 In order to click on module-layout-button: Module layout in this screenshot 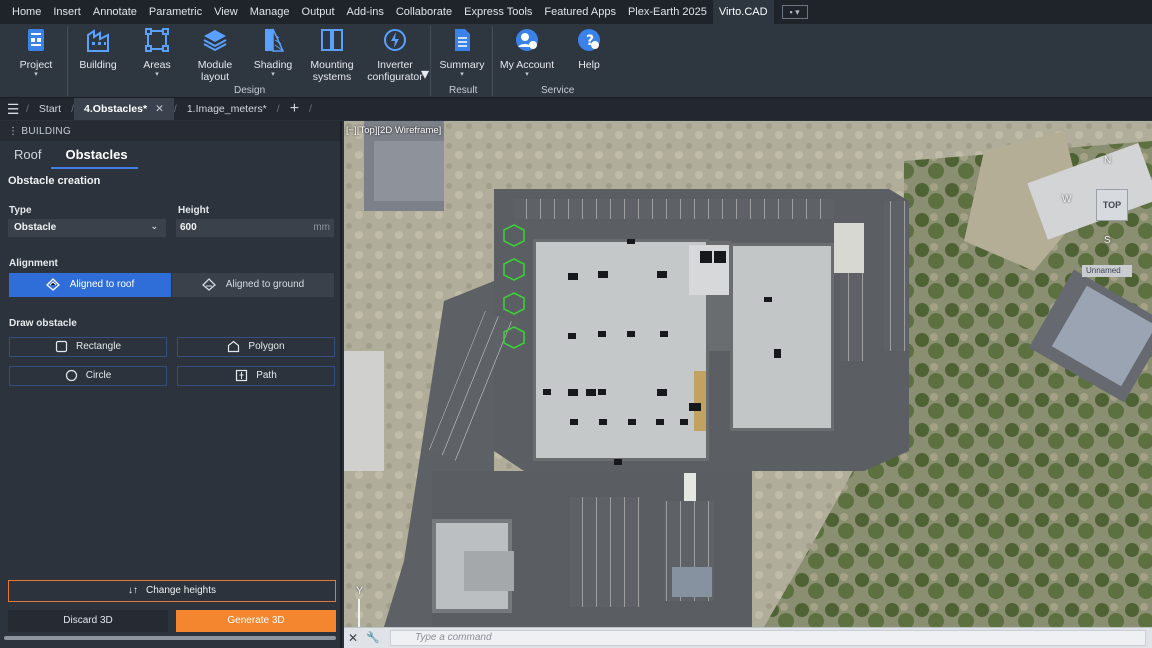, I will do `click(215, 54)`.